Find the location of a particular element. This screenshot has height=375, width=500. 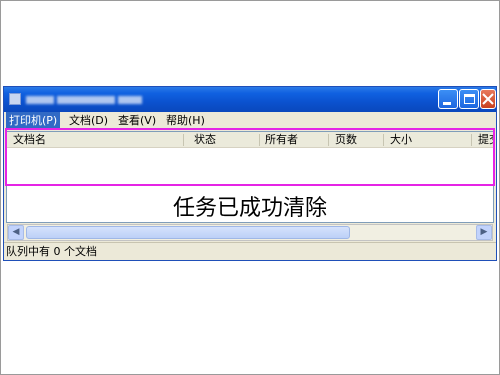

horizontal-scrollbar: ◀ ▶ is located at coordinates (250, 232).